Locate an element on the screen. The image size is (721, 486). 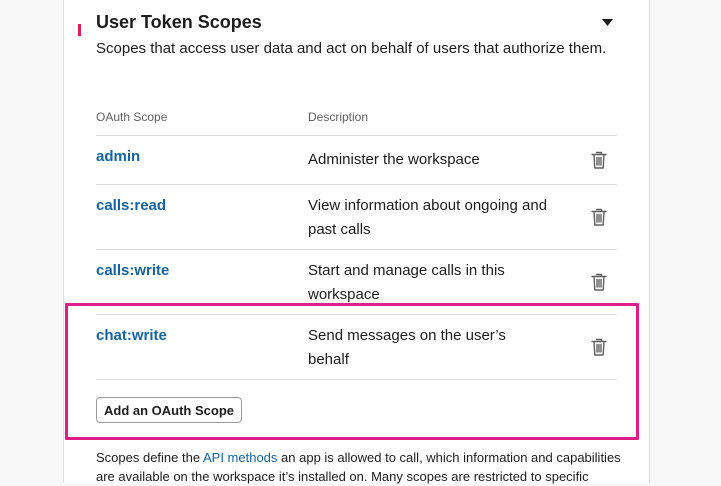
caret-down-icon is located at coordinates (607, 22).